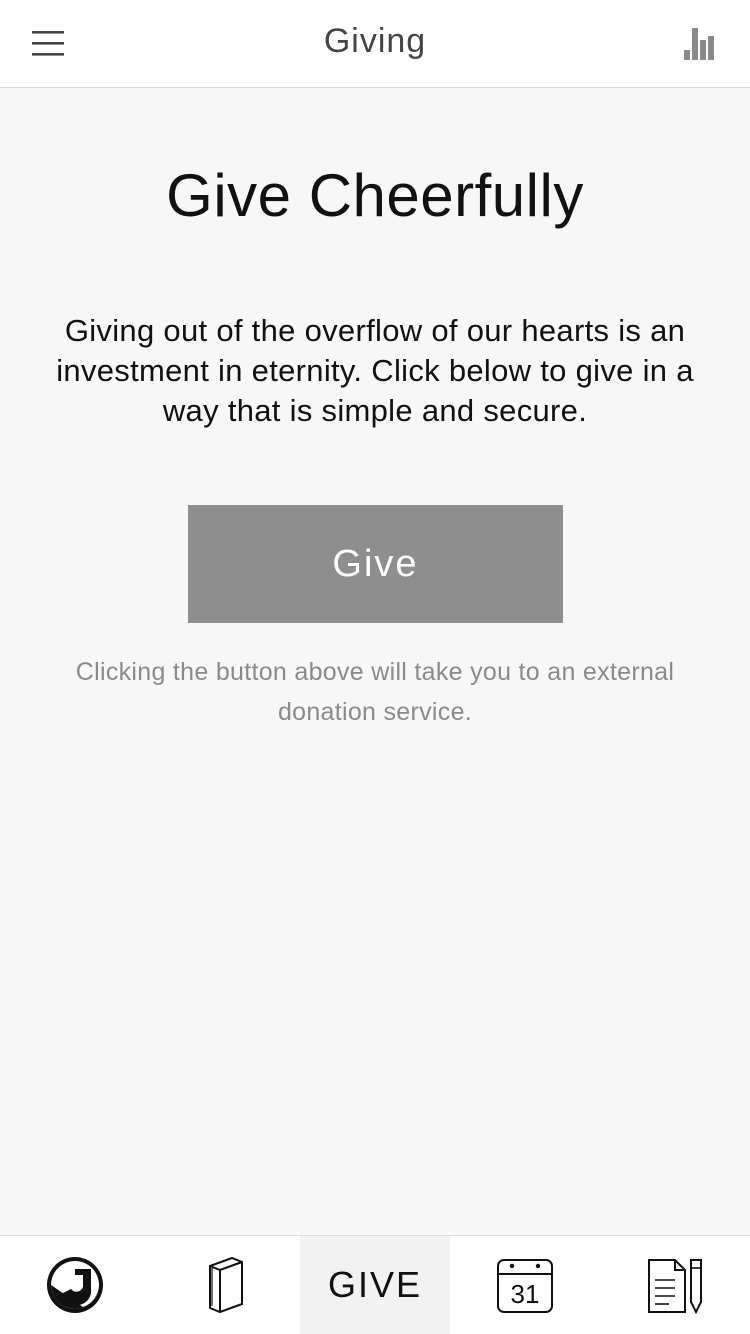 Image resolution: width=750 pixels, height=1334 pixels. What do you see at coordinates (525, 1294) in the screenshot?
I see `calendar-day-text: 31` at bounding box center [525, 1294].